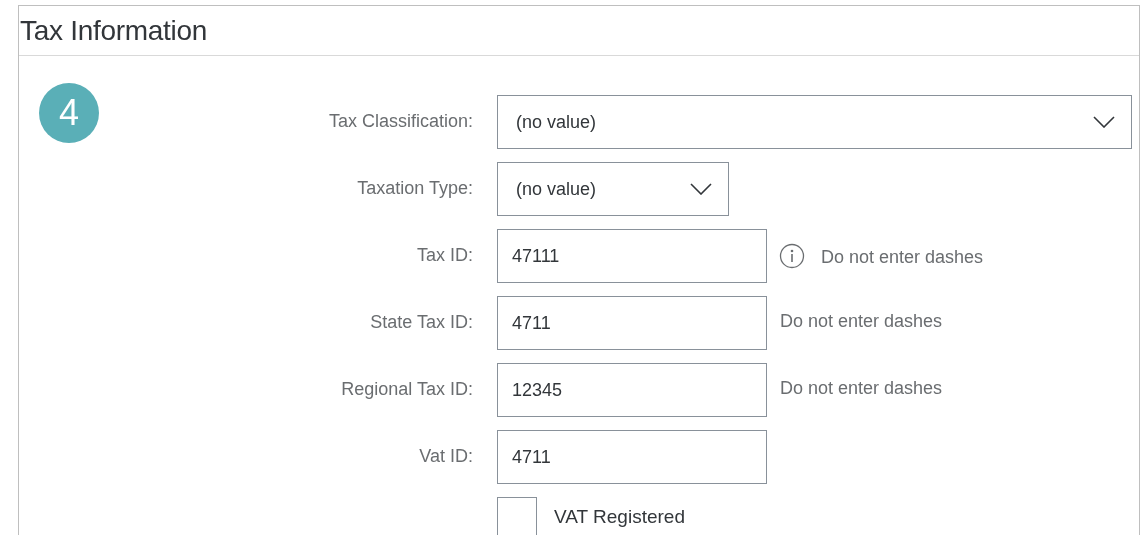 This screenshot has height=535, width=1148. Describe the element at coordinates (445, 255) in the screenshot. I see `field-label: Tax ID:` at that location.